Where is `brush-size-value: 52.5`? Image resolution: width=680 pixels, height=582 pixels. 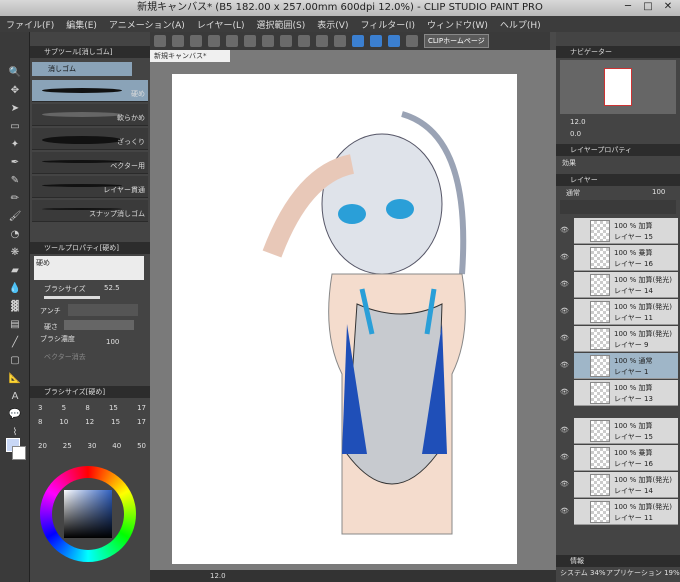 brush-size-value: 52.5 is located at coordinates (112, 288).